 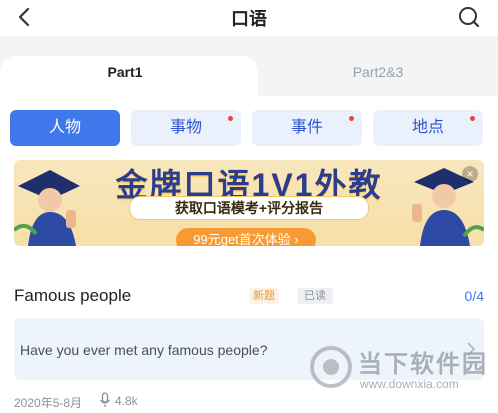 What do you see at coordinates (315, 296) in the screenshot?
I see `read-badge: 已读` at bounding box center [315, 296].